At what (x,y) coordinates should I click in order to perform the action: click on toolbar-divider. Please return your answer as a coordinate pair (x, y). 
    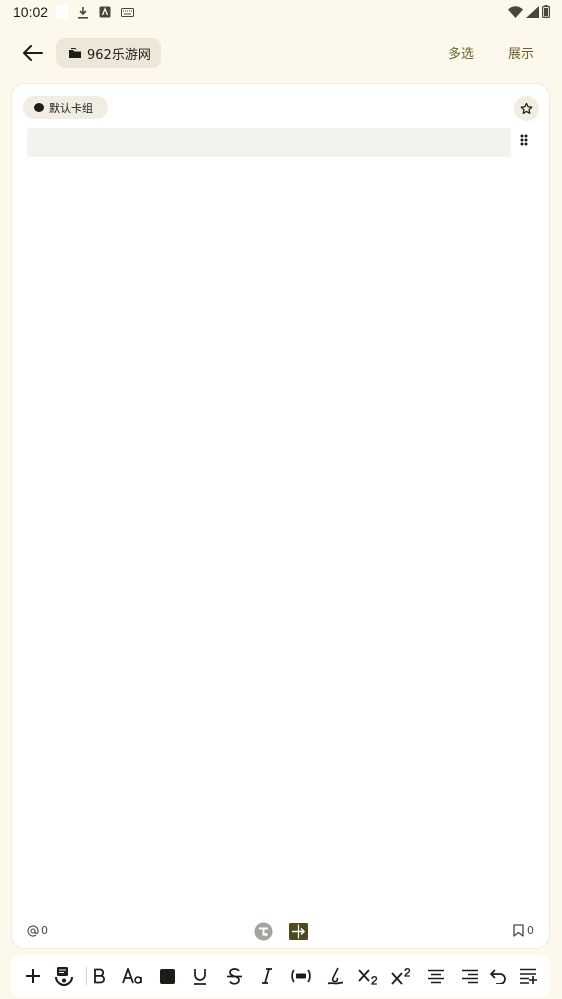
    Looking at the image, I should click on (86, 976).